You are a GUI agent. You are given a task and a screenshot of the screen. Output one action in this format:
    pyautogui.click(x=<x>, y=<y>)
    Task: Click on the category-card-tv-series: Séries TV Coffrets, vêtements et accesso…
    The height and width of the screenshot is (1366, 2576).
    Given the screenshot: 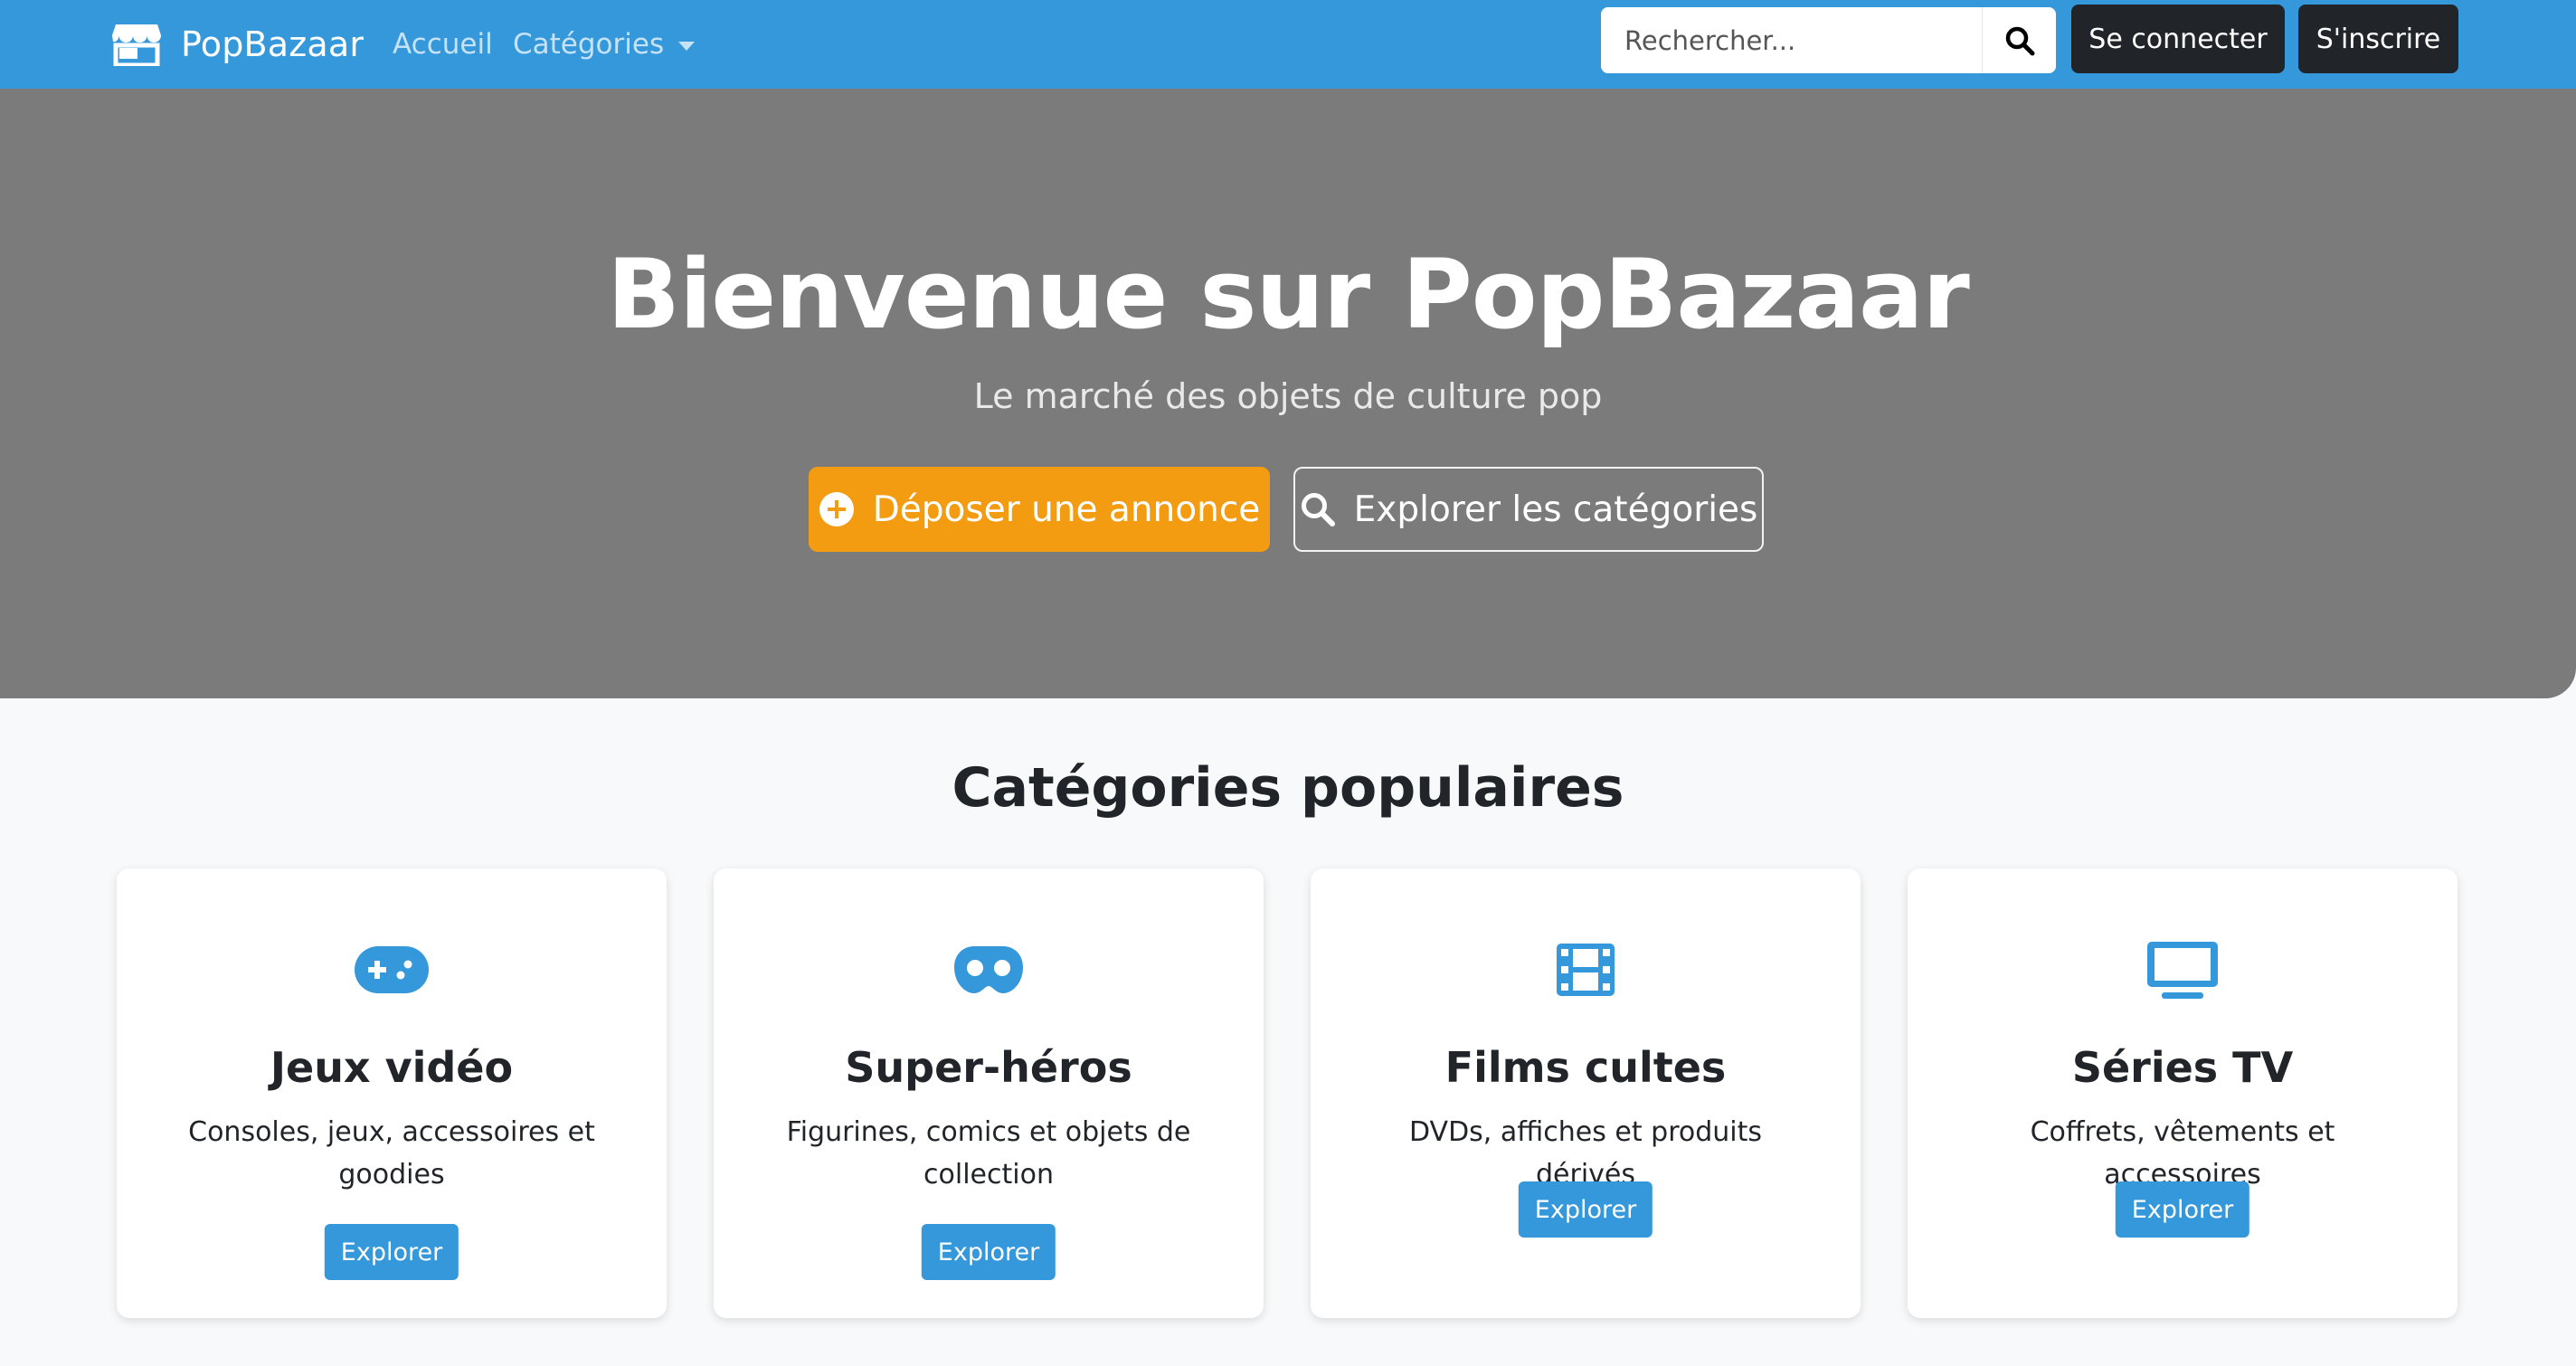 What is the action you would take?
    pyautogui.click(x=2183, y=1093)
    